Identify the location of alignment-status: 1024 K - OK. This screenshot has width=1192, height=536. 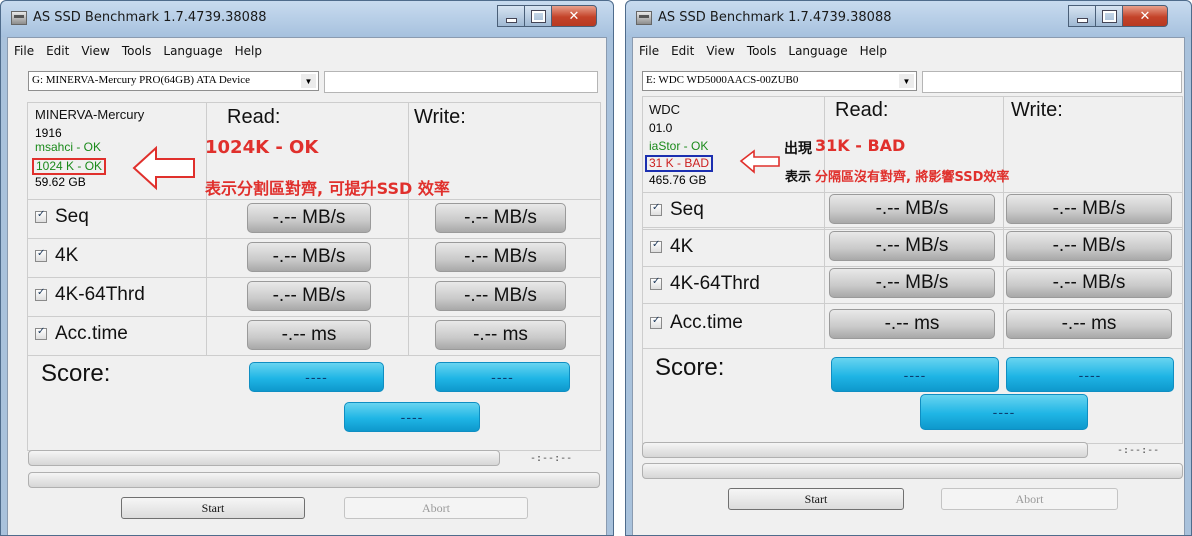
(69, 166).